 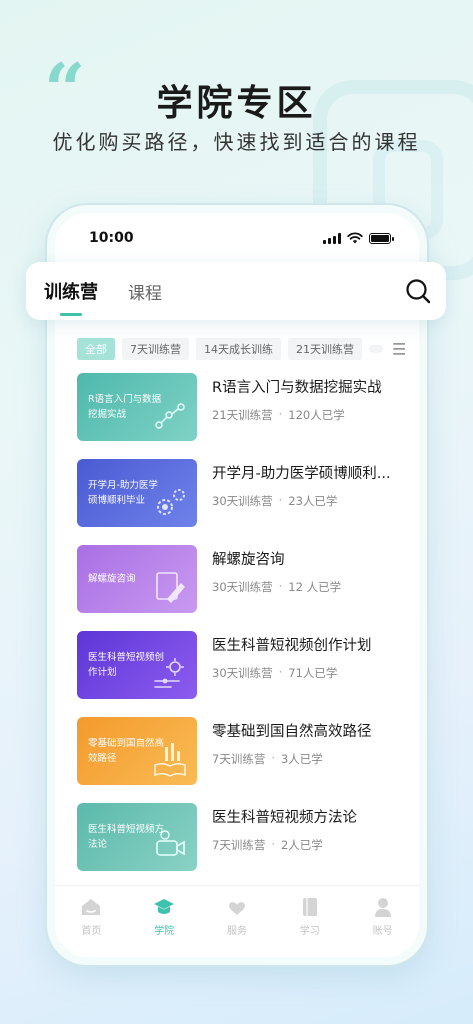 I want to click on filter-chip-14day: 14天成长训练, so click(x=238, y=349).